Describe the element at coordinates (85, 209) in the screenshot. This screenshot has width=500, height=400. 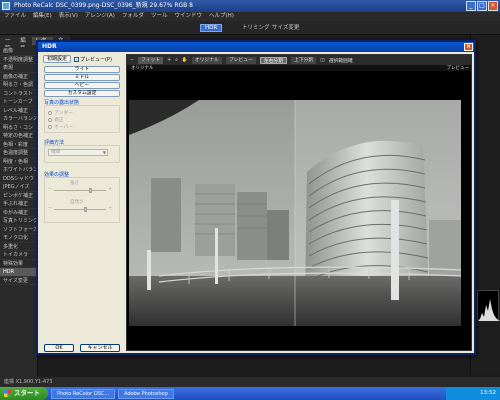
I see `naturalness-slider-thumb` at that location.